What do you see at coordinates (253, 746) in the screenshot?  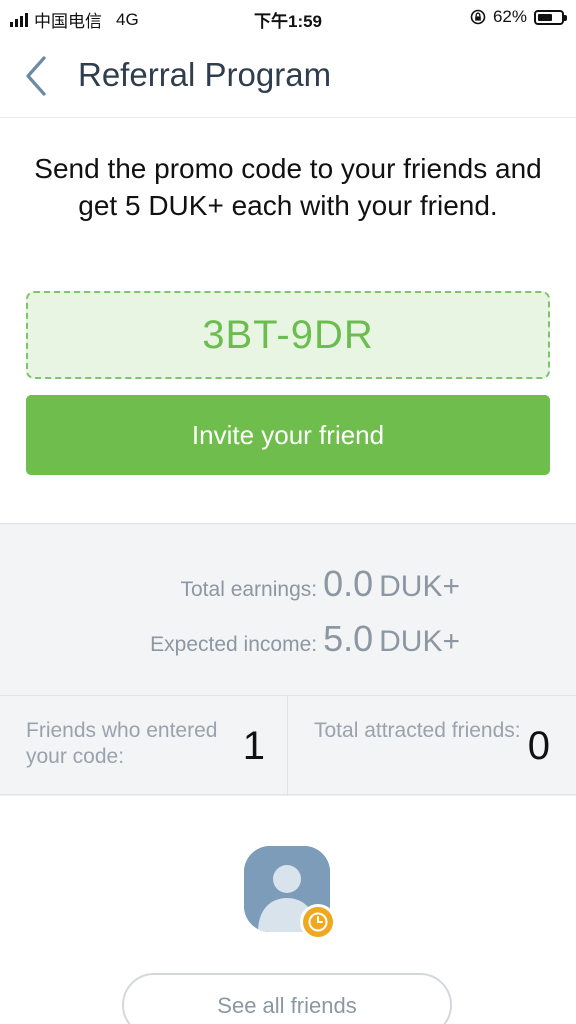 I see `friends-entered-count: 1` at bounding box center [253, 746].